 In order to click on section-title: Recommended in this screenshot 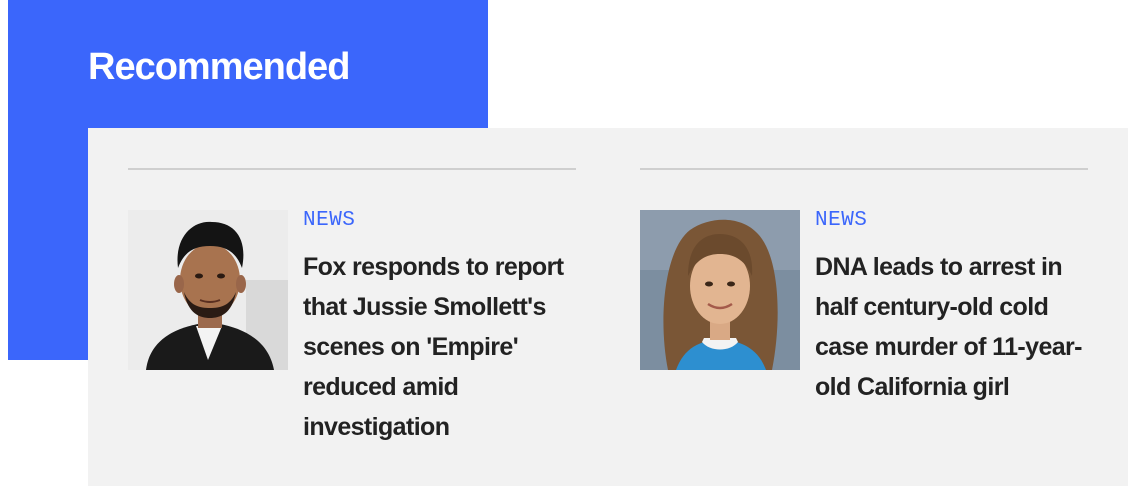, I will do `click(219, 67)`.